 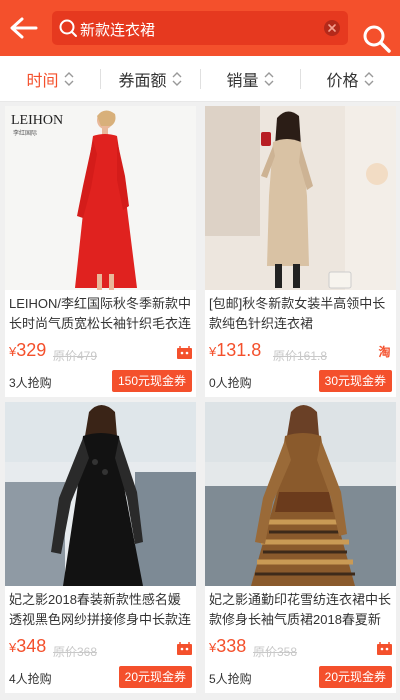 I want to click on sort-tab-time: 时间, so click(x=50, y=79).